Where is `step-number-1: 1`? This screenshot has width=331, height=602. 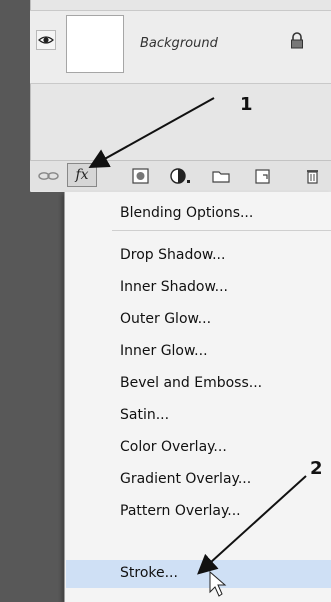
step-number-1: 1 is located at coordinates (246, 104).